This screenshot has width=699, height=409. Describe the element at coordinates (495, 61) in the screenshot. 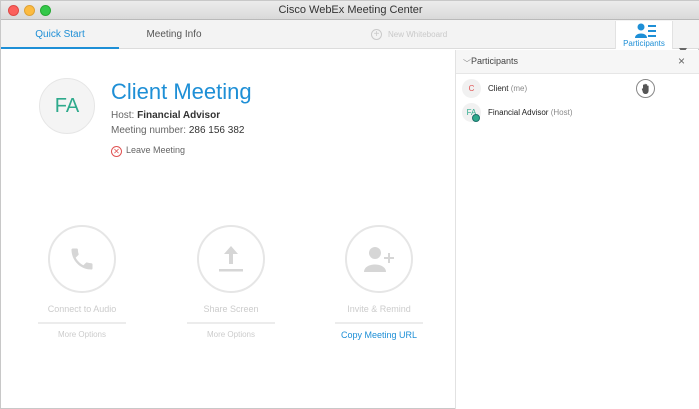

I see `participants-panel-title: Participants` at that location.